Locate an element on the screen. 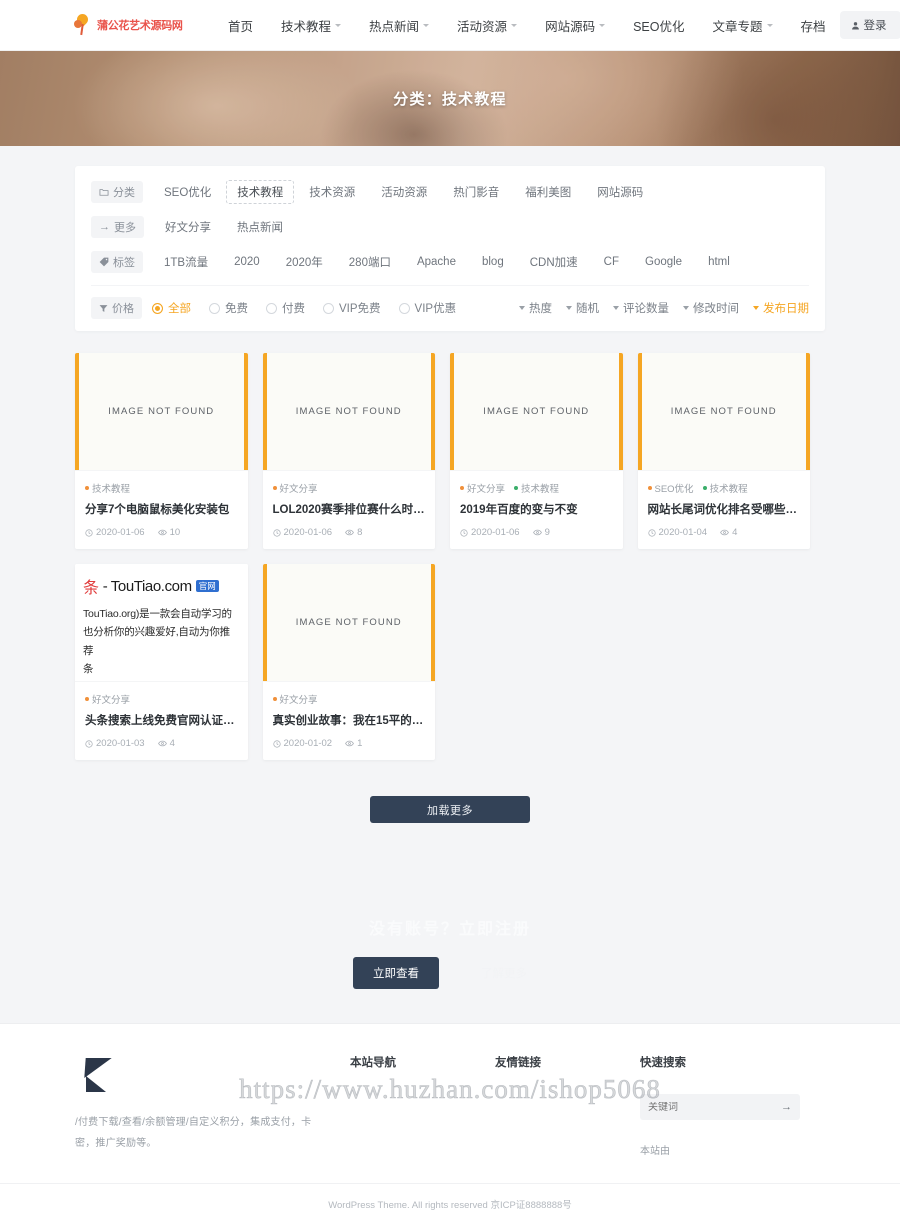 The image size is (900, 1225). card-body: 技术教程 分享7个电脑鼠标美化安装包 2020-01-06 10 is located at coordinates (161, 509).